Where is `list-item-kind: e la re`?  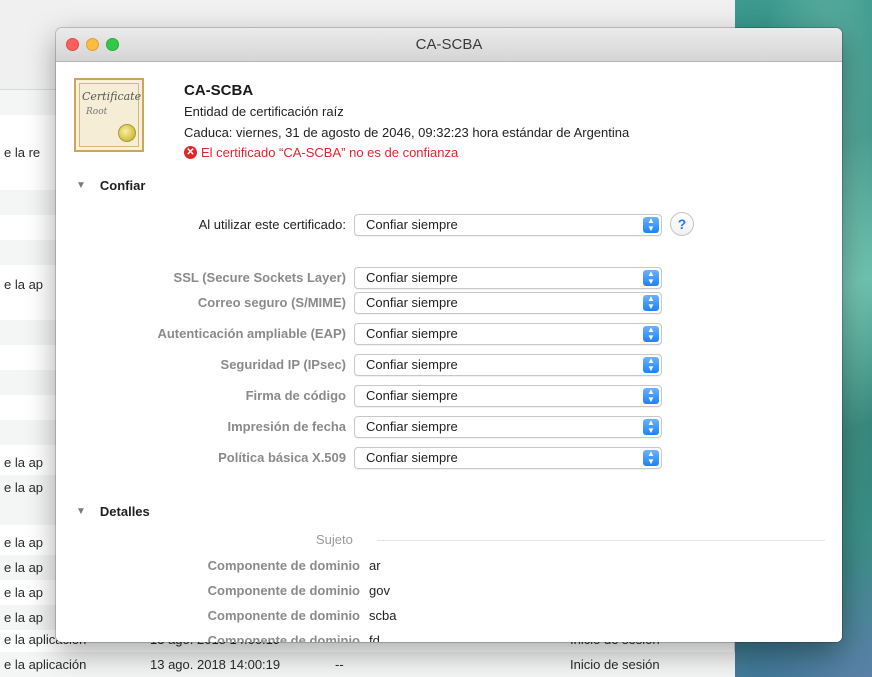
list-item-kind: e la re is located at coordinates (22, 152).